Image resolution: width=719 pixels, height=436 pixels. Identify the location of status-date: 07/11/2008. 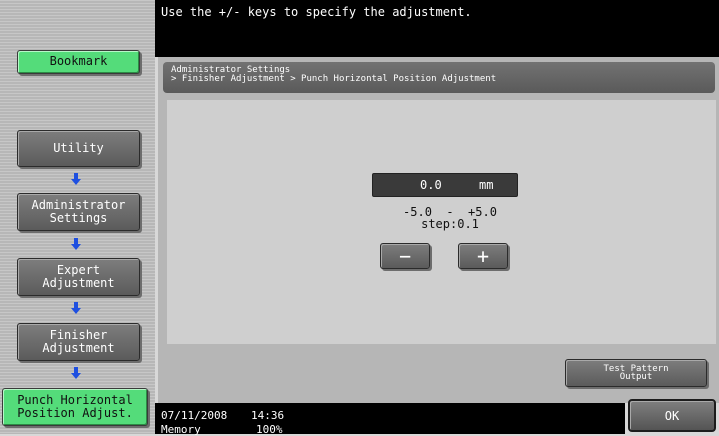
(194, 415).